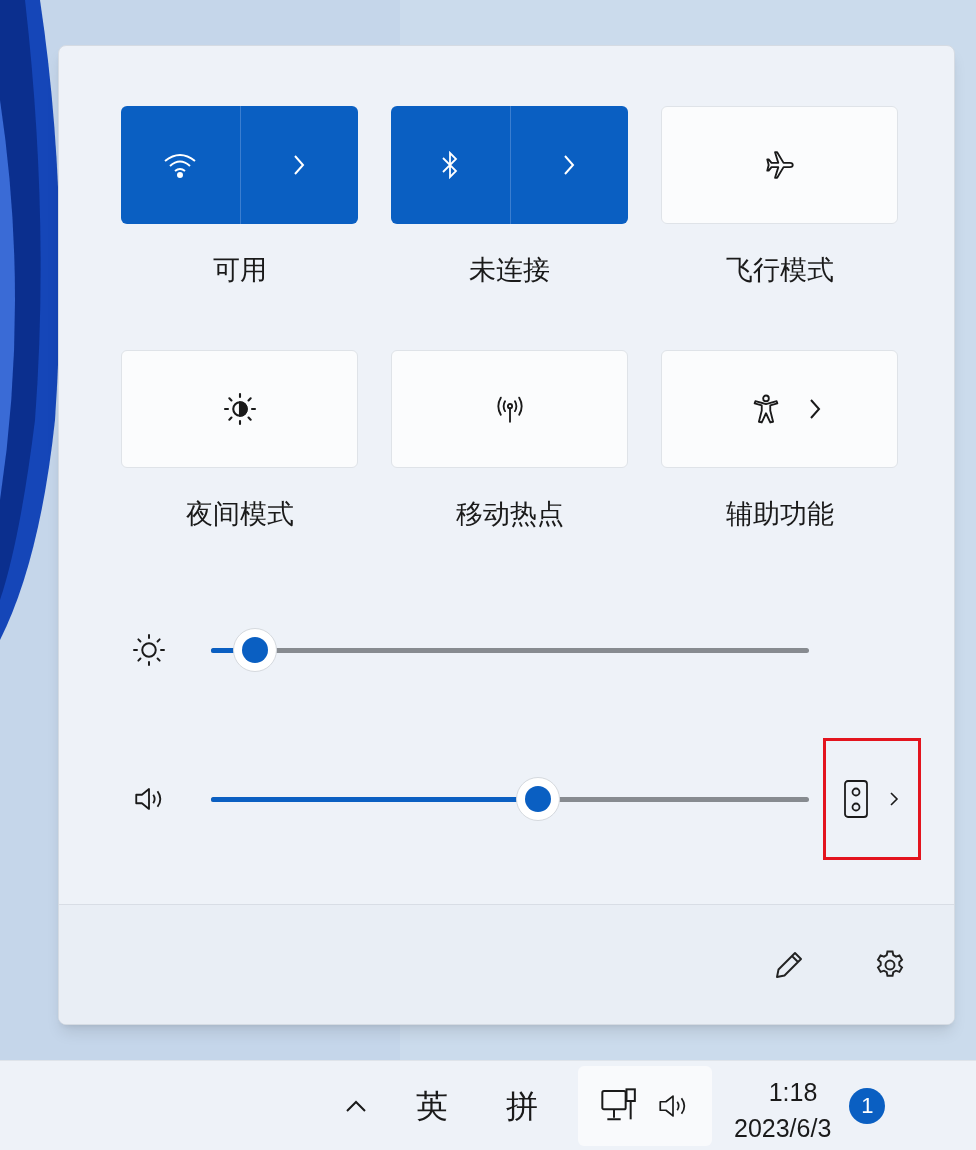  What do you see at coordinates (779, 514) in the screenshot?
I see `tile-label: 辅助功能` at bounding box center [779, 514].